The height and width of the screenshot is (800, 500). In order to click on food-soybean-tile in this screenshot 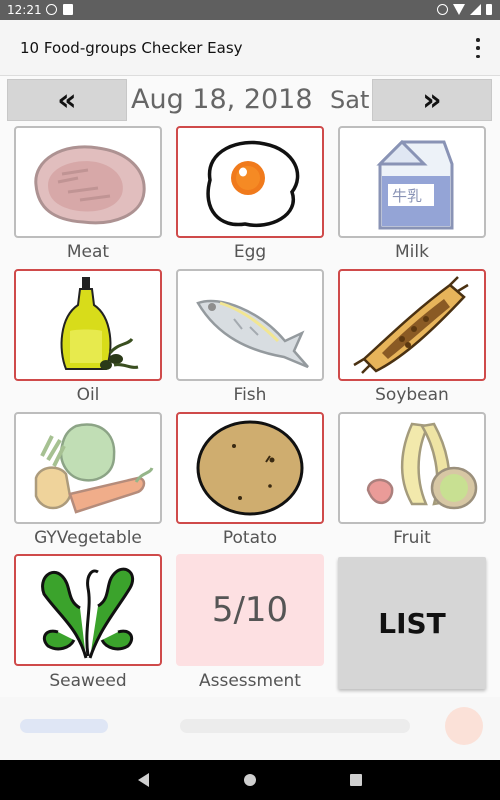, I will do `click(412, 325)`.